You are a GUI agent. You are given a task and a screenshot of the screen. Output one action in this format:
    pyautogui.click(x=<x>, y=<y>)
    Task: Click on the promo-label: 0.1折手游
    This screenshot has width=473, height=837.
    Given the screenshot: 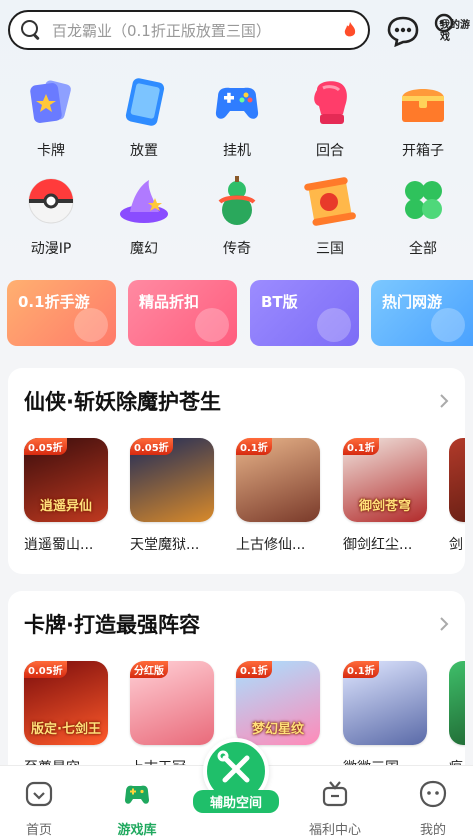 What is the action you would take?
    pyautogui.click(x=54, y=302)
    